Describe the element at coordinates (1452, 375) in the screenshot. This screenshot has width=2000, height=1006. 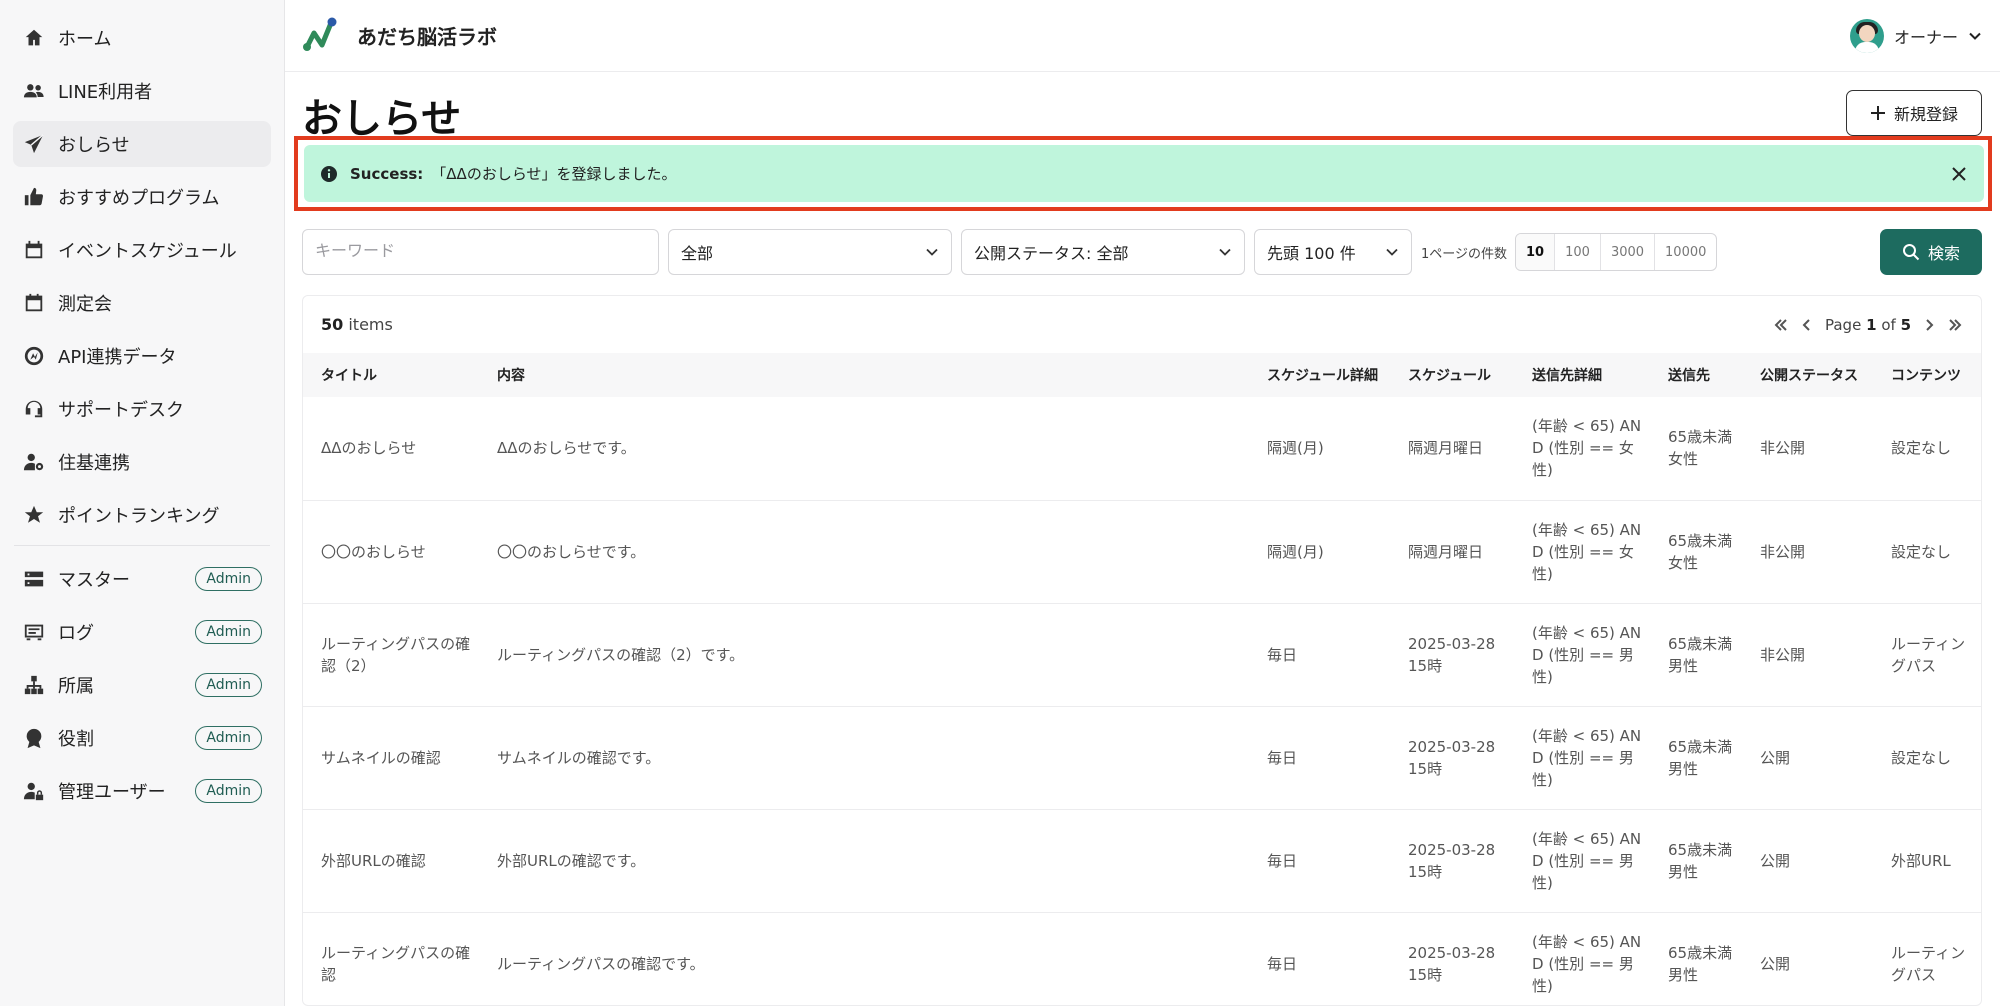
I see `column-header: スケジュール` at that location.